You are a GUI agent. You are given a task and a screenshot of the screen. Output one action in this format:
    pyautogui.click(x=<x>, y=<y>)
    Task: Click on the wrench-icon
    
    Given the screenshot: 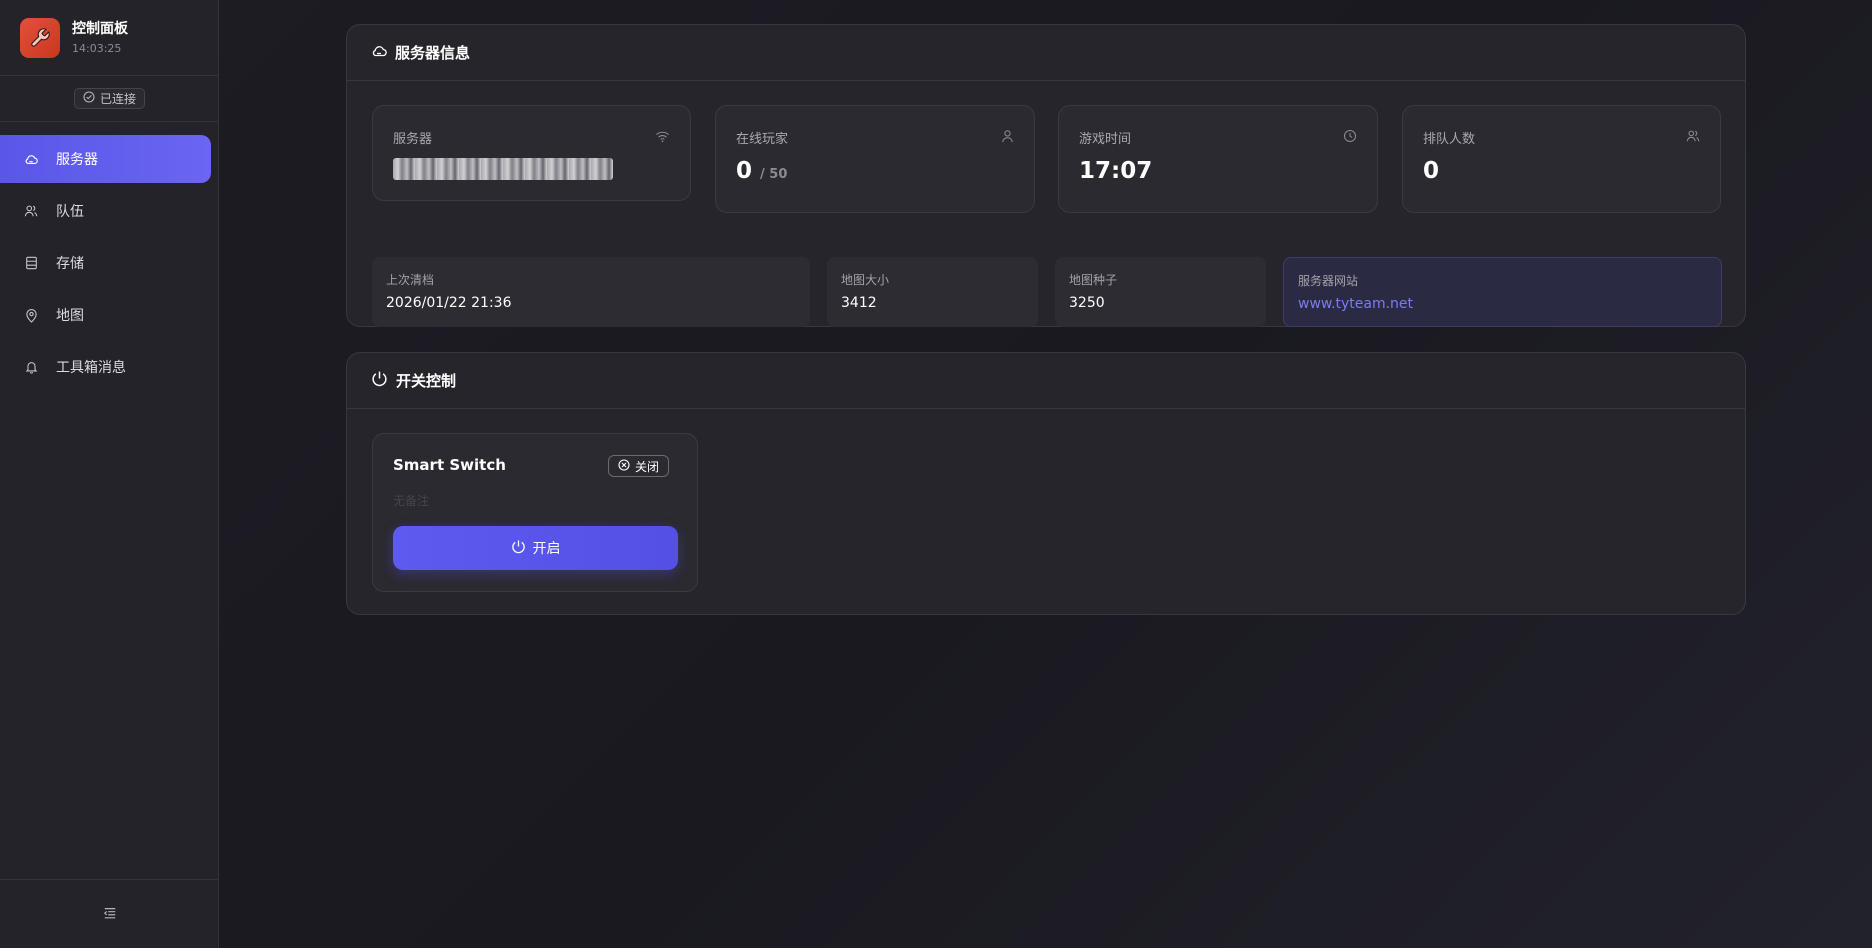 What is the action you would take?
    pyautogui.click(x=40, y=38)
    